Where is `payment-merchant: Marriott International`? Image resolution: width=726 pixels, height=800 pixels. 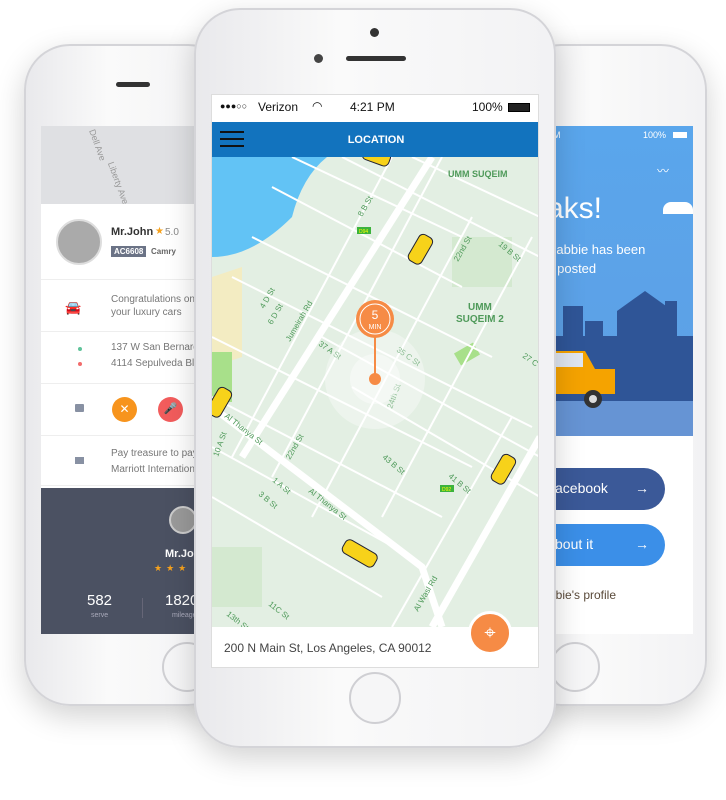
payment-merchant: Marriott International is located at coordinates (157, 469).